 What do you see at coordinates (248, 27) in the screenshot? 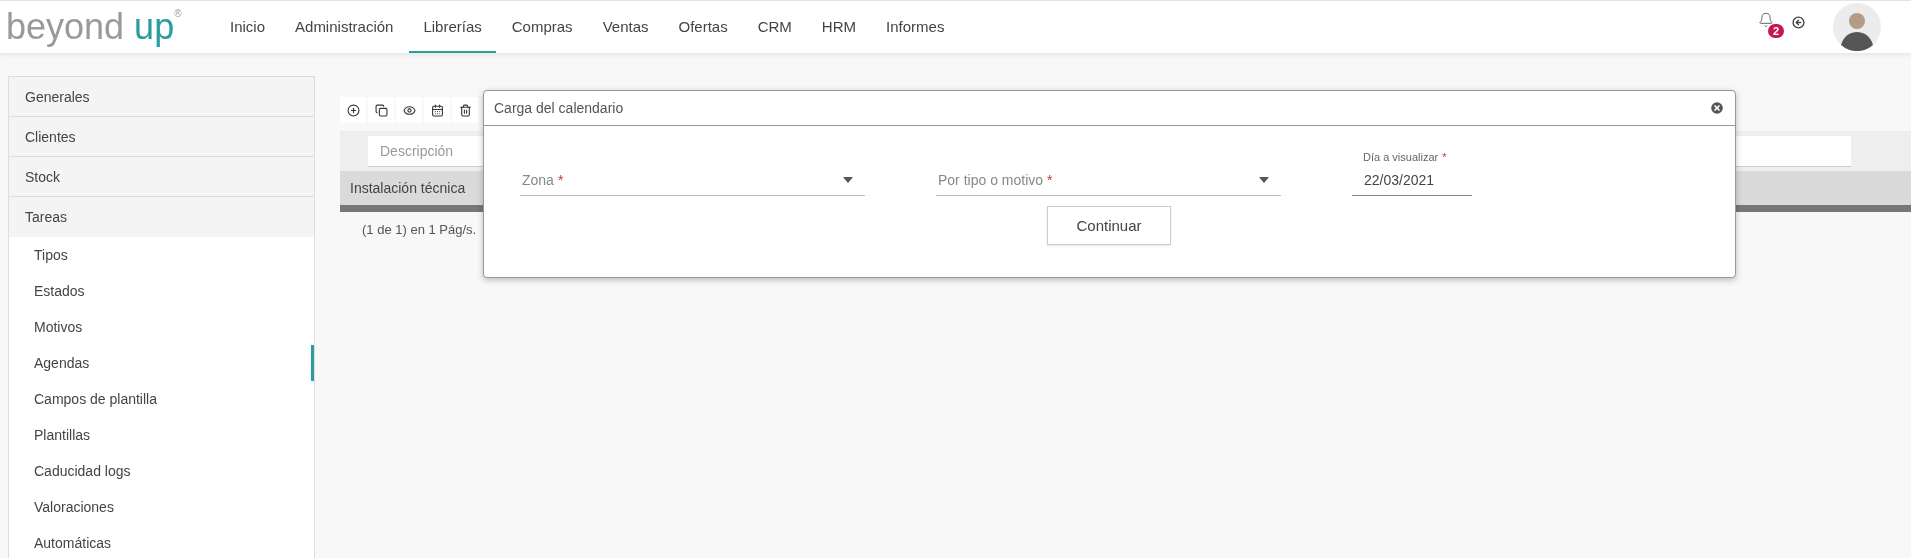
I see `nav-tab: Inicio` at bounding box center [248, 27].